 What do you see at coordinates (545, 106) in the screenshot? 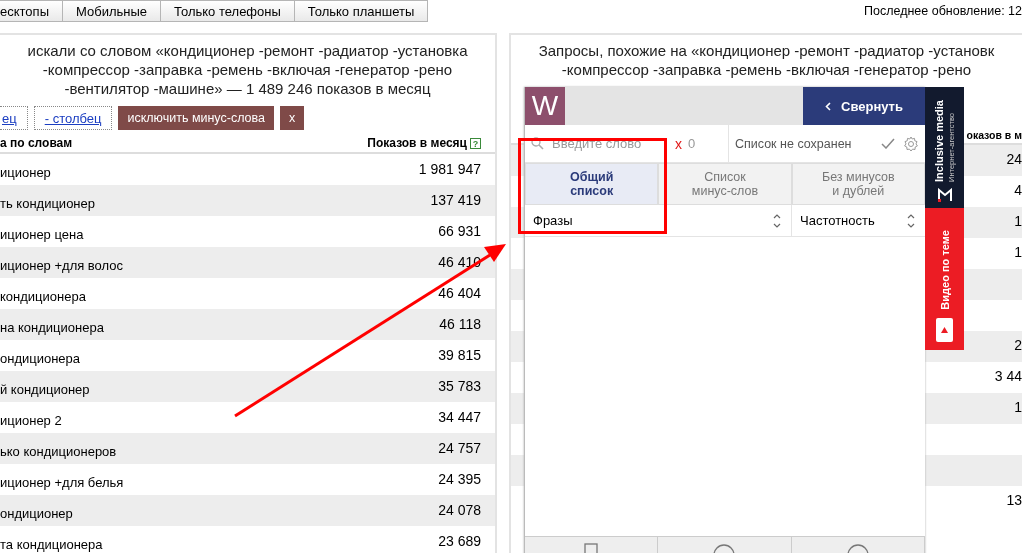
I see `extension-logo: W` at bounding box center [545, 106].